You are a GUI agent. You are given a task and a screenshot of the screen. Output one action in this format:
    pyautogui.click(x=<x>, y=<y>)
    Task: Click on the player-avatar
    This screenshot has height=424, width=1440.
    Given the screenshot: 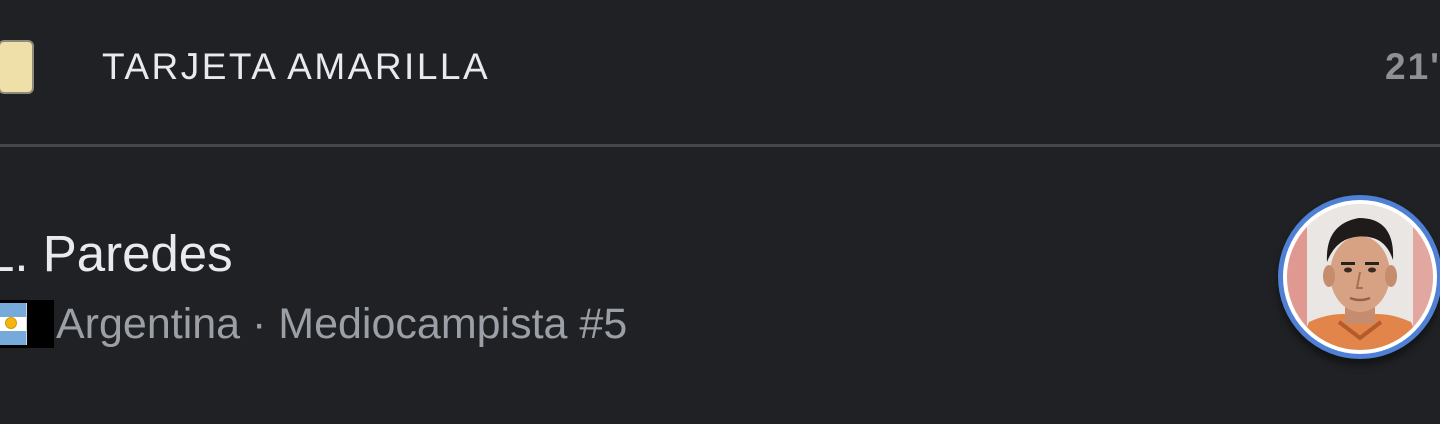 What is the action you would take?
    pyautogui.click(x=1359, y=277)
    